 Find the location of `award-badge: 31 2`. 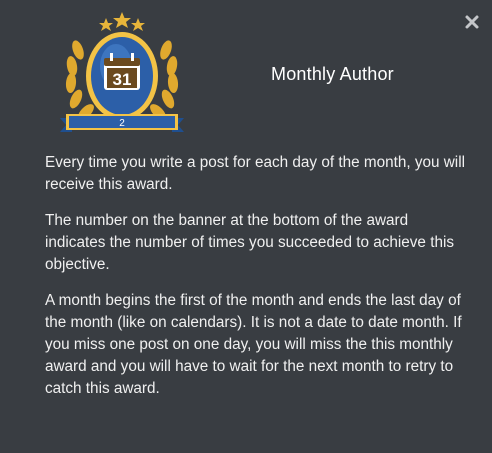

award-badge: 31 2 is located at coordinates (122, 74).